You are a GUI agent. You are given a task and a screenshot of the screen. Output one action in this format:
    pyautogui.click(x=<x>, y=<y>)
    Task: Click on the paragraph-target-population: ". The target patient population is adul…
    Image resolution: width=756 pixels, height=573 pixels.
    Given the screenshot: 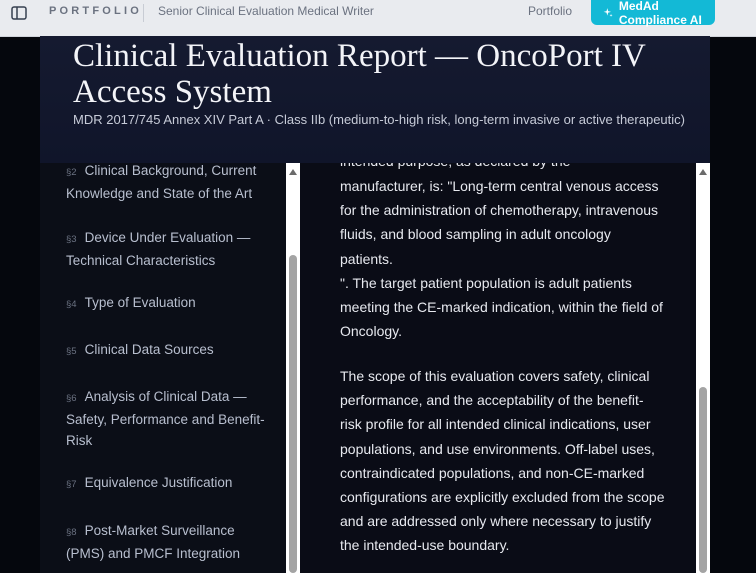 What is the action you would take?
    pyautogui.click(x=501, y=307)
    